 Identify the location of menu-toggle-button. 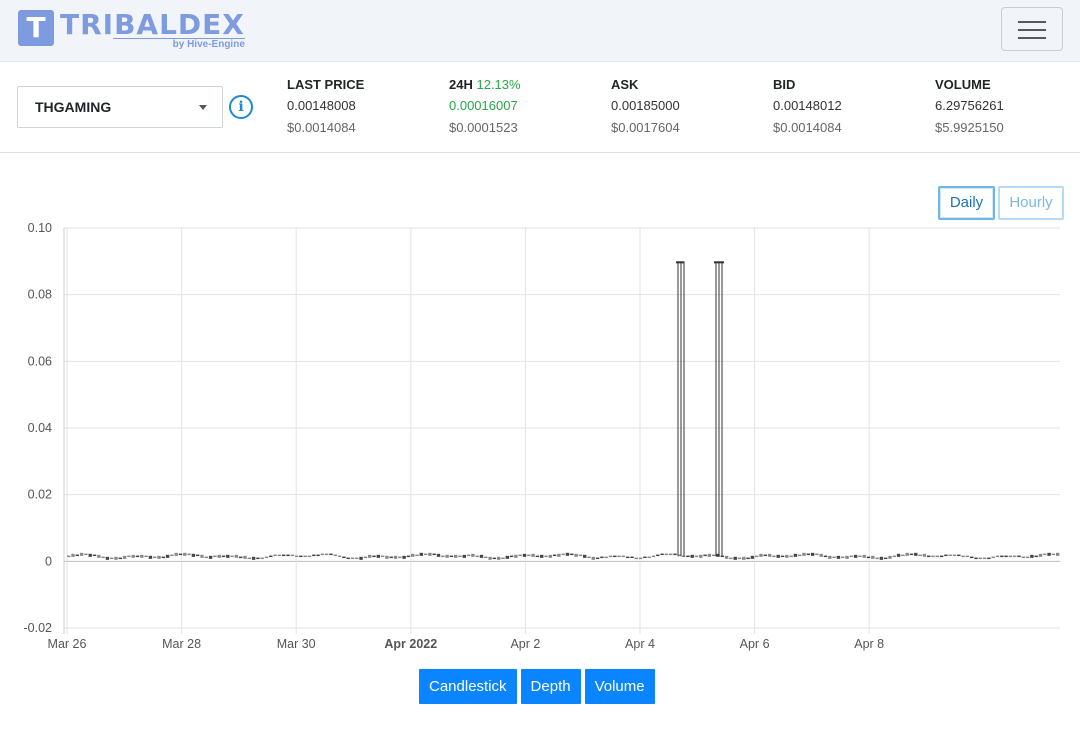
(1032, 29).